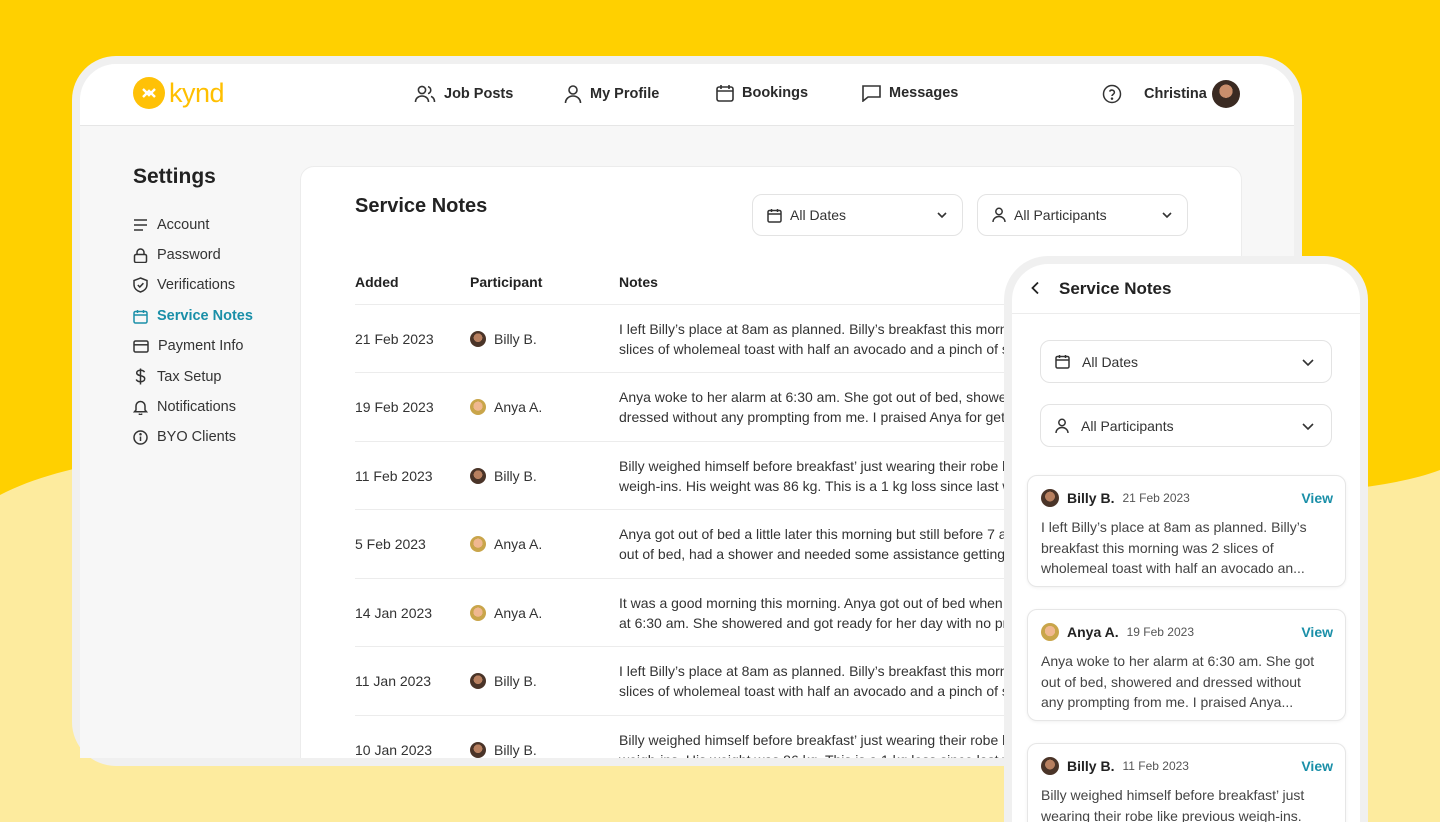  What do you see at coordinates (1175, 94) in the screenshot?
I see `user-name: Christina` at bounding box center [1175, 94].